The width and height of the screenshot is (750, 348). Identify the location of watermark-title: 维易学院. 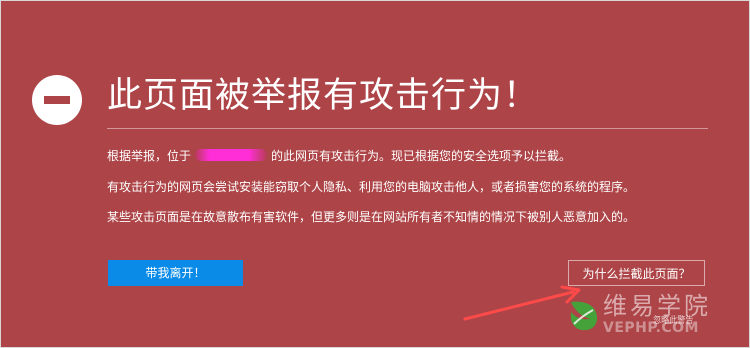
(657, 306).